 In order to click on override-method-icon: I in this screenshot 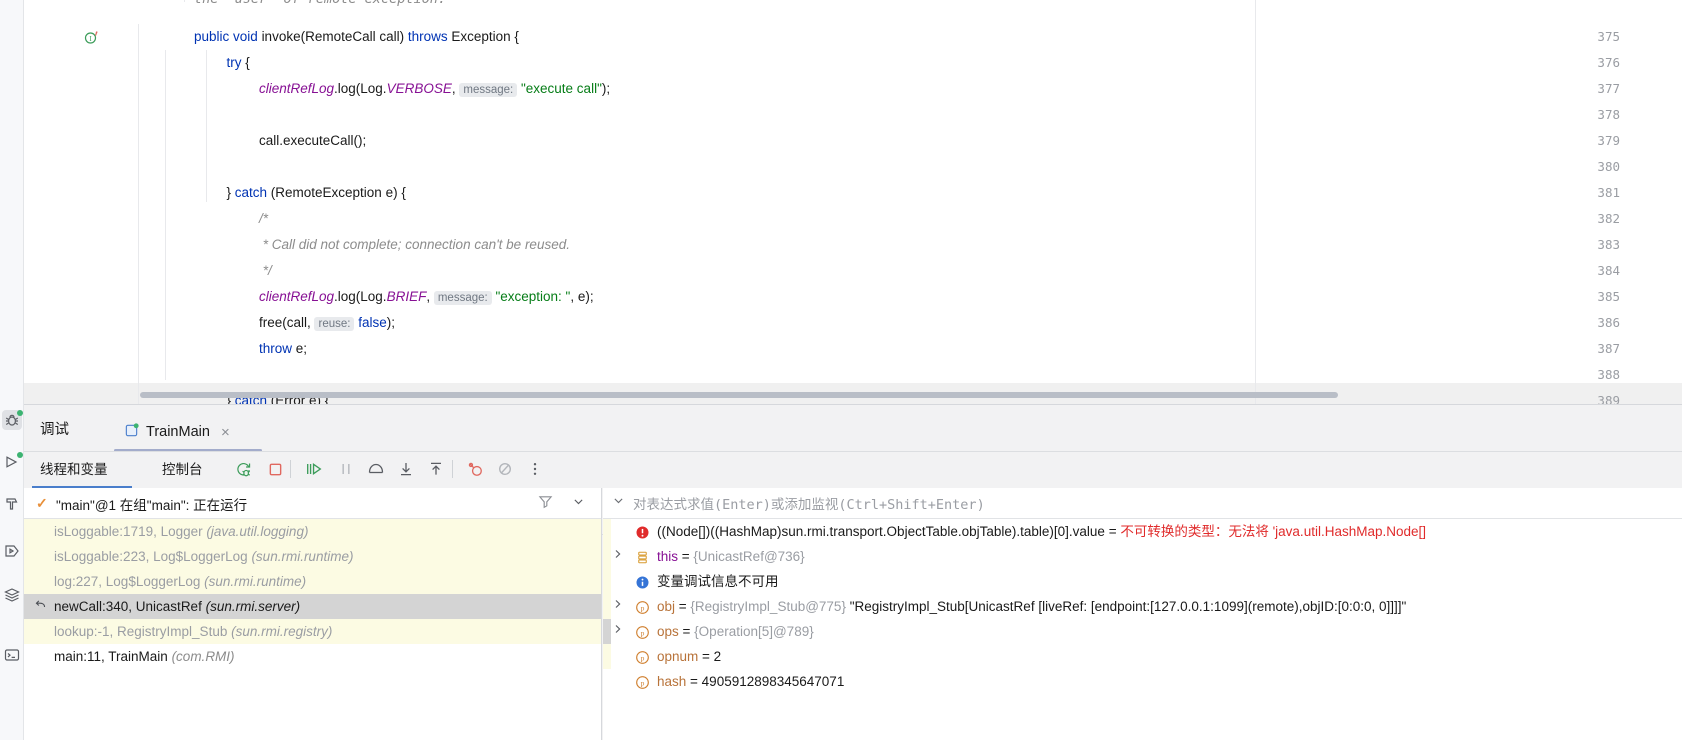, I will do `click(93, 37)`.